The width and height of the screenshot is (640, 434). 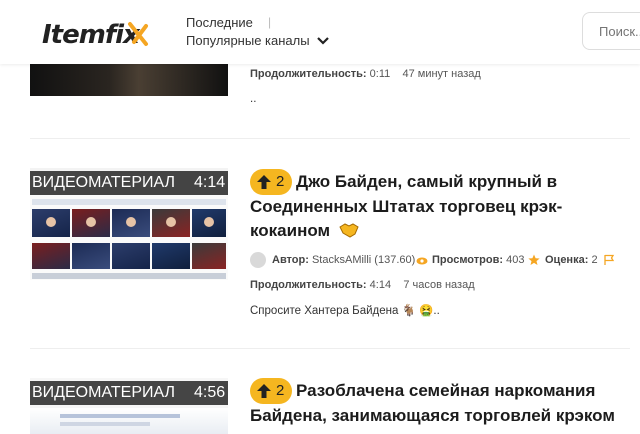 I want to click on author-avatar, so click(x=258, y=260).